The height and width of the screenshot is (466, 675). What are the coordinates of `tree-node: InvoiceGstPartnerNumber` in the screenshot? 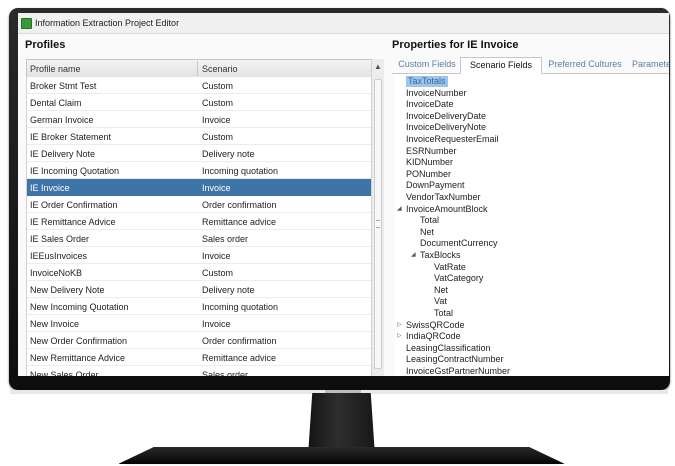 It's located at (458, 371).